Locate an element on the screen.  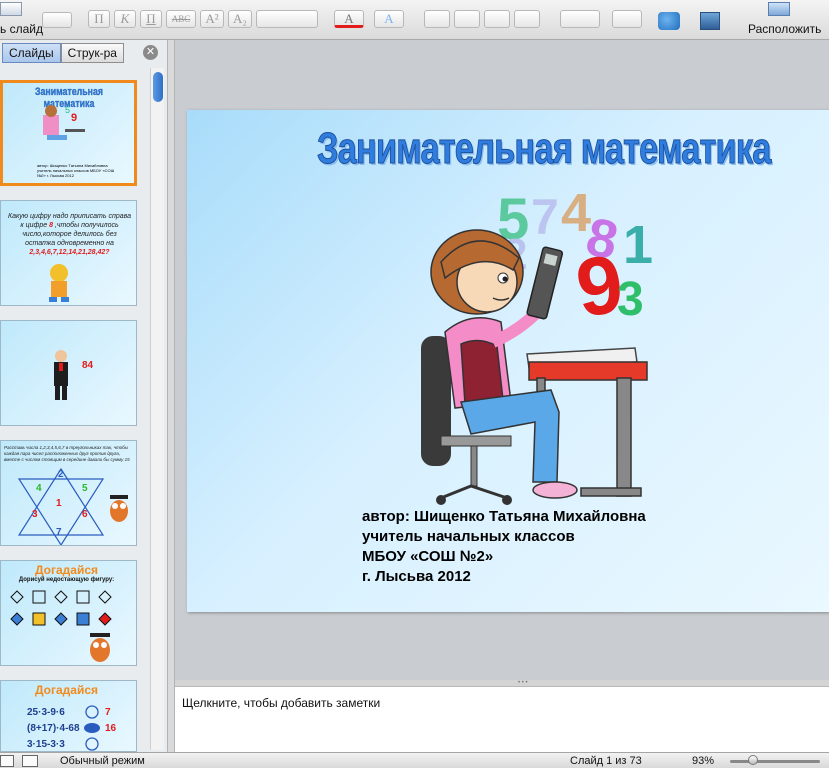
italic-button: К is located at coordinates (125, 19).